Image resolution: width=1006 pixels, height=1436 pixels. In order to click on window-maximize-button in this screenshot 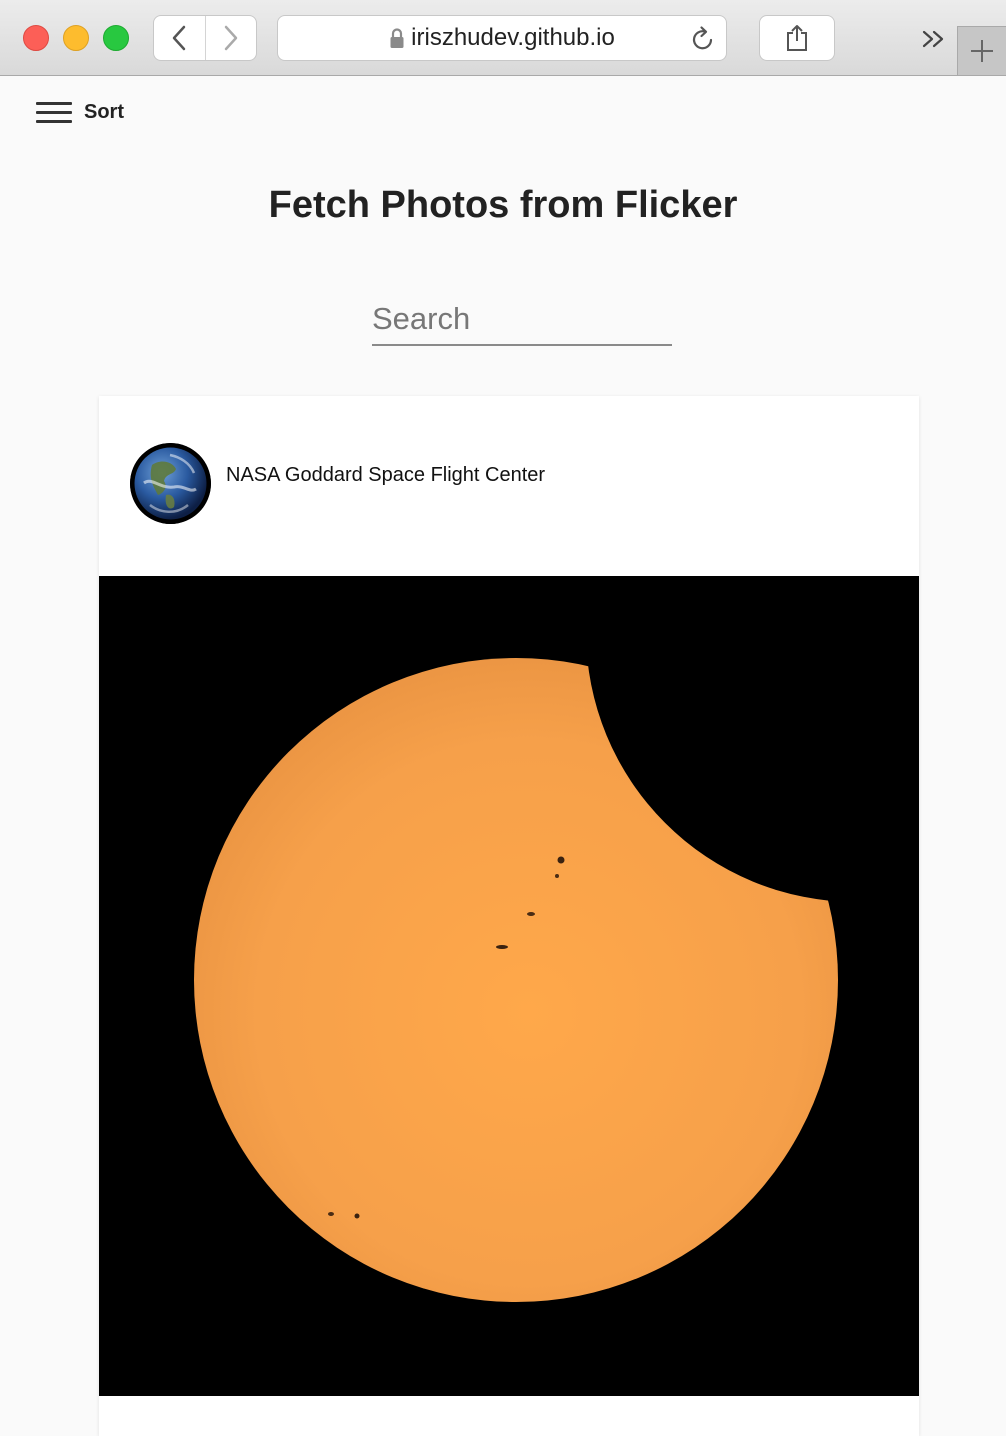, I will do `click(116, 38)`.